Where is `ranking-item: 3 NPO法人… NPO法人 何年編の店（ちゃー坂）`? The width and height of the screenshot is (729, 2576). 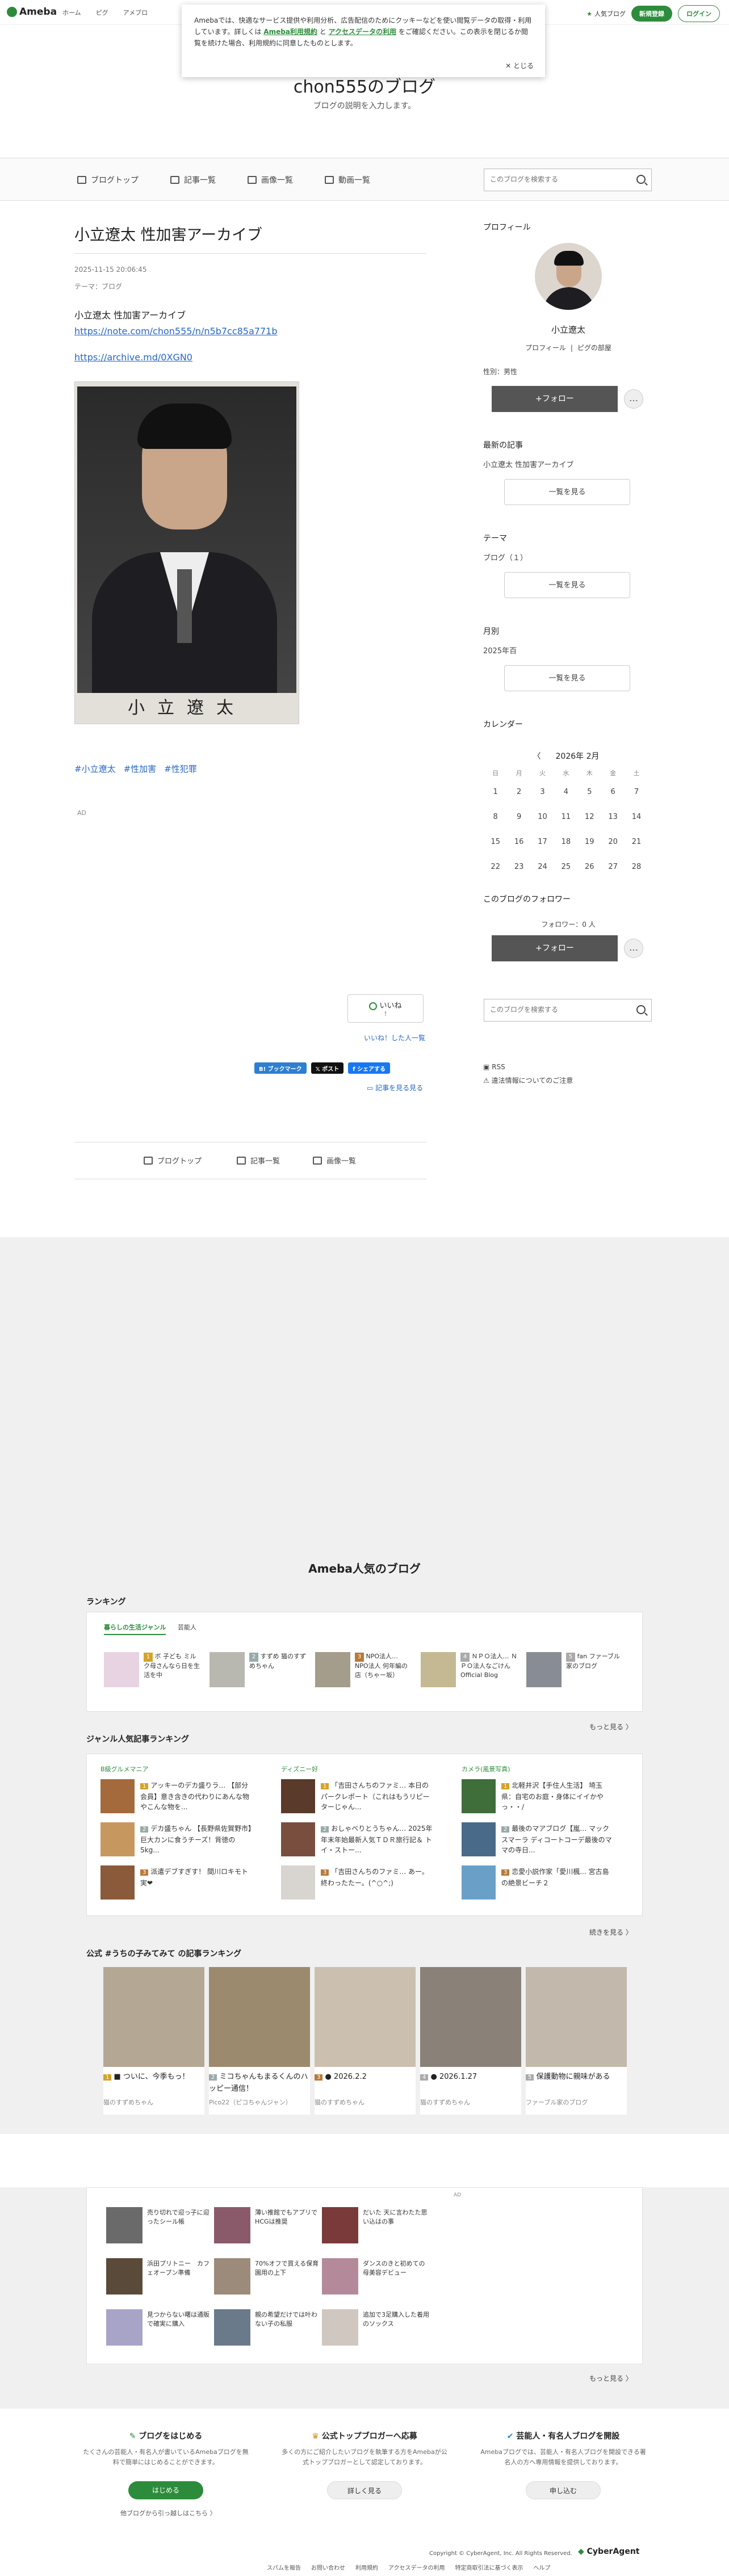 ranking-item: 3 NPO法人… NPO法人 何年編の店（ちゃー坂） is located at coordinates (363, 1672).